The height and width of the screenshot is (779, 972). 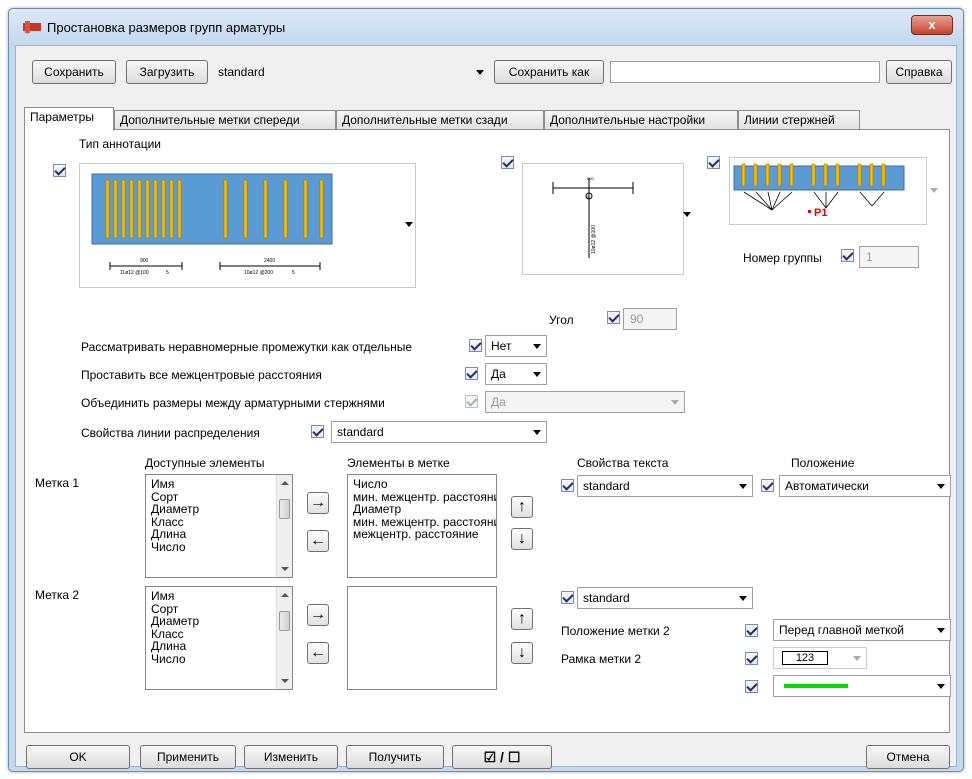 I want to click on list-item: межцентр. расстояние, so click(x=424, y=534).